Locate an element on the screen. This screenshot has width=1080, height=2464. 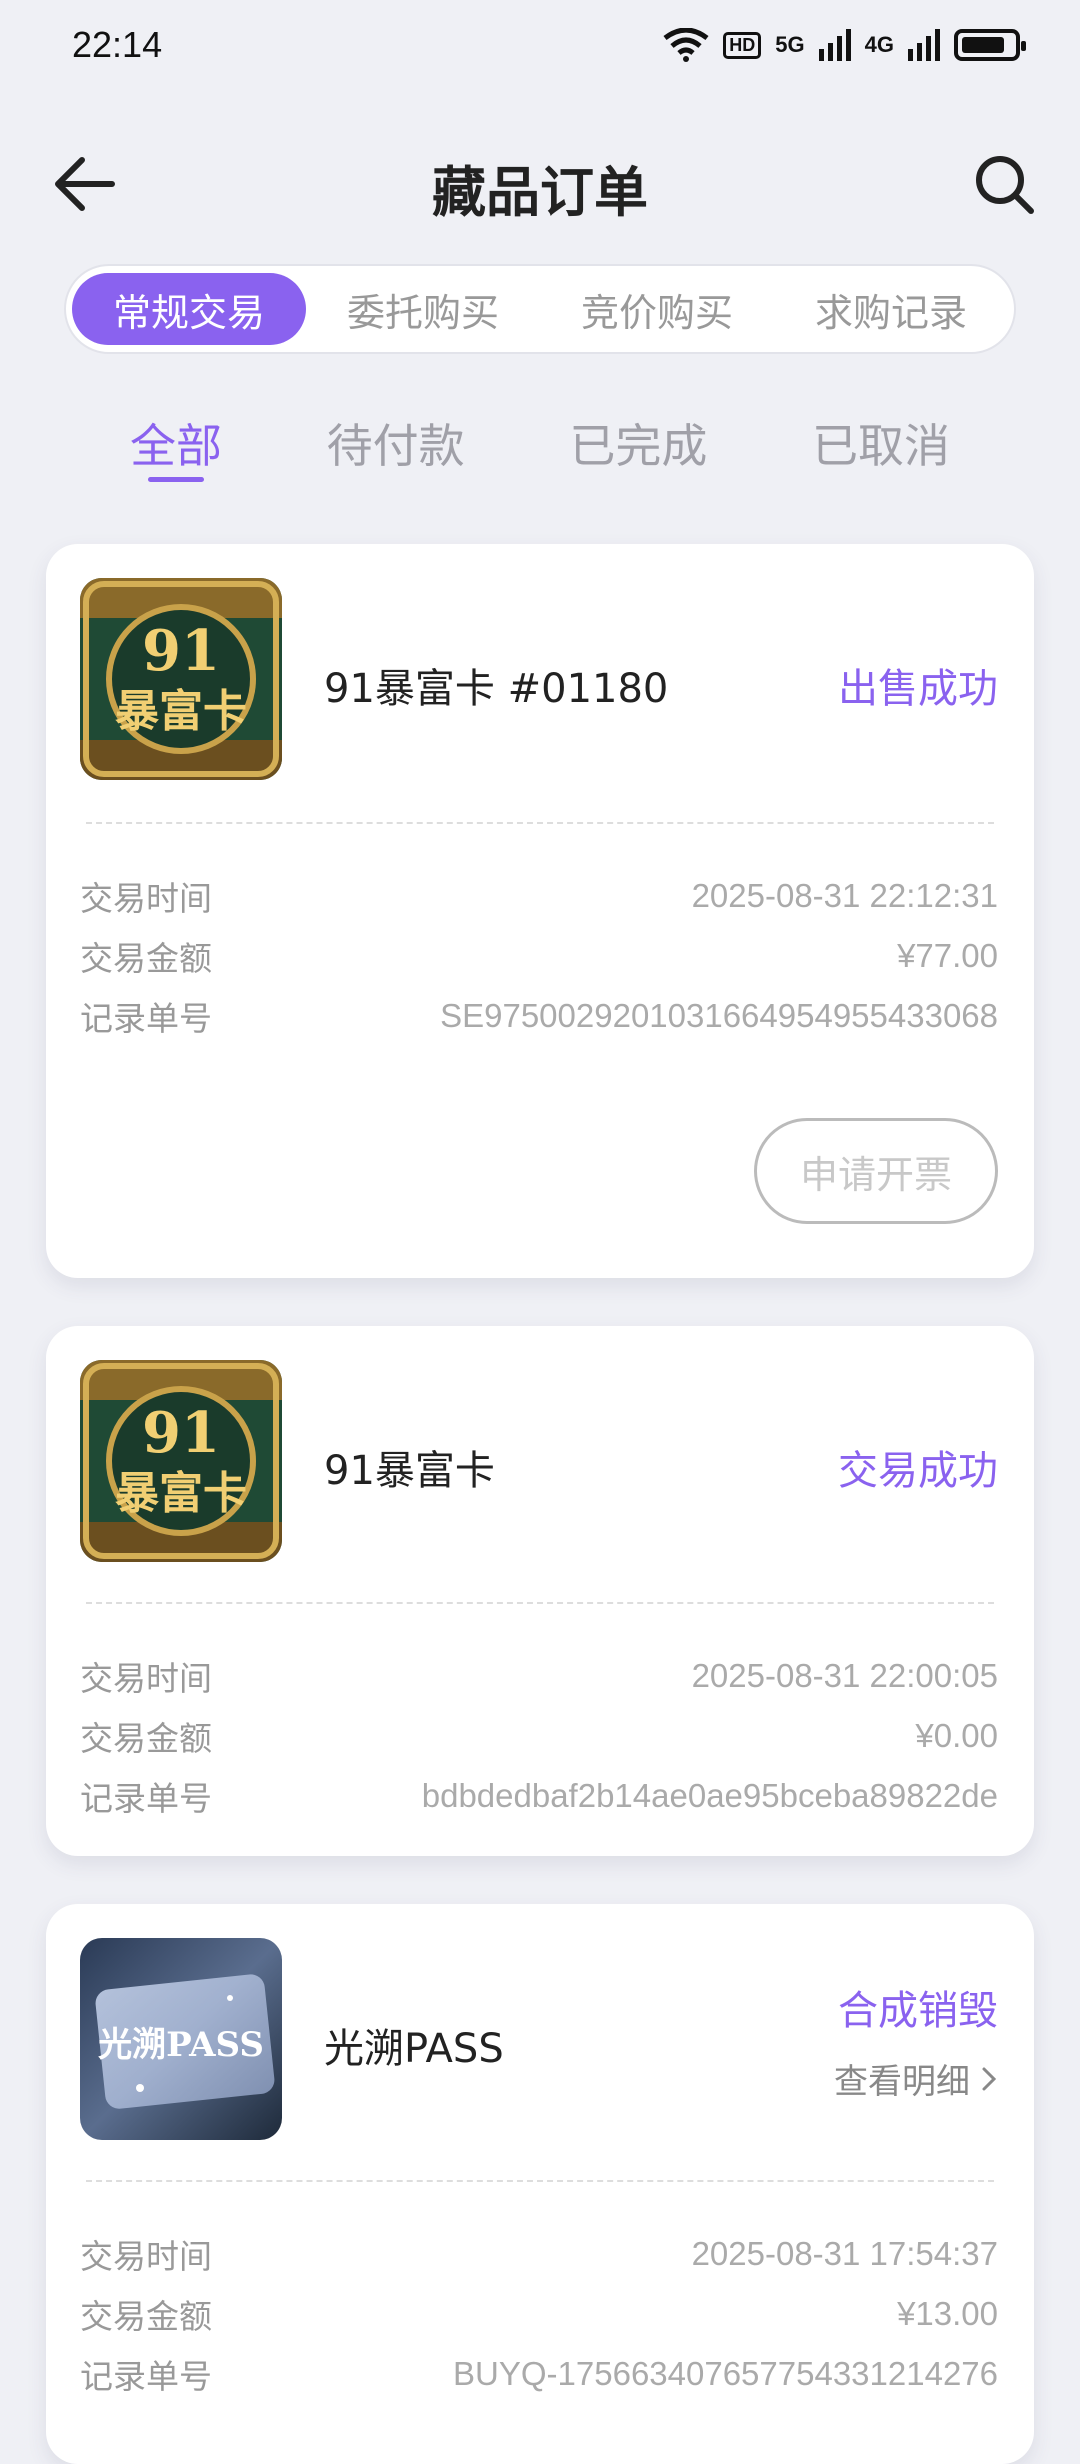
trade-type-segment: 常规交易 委托购买 竞价购买 求购记录 is located at coordinates (540, 309).